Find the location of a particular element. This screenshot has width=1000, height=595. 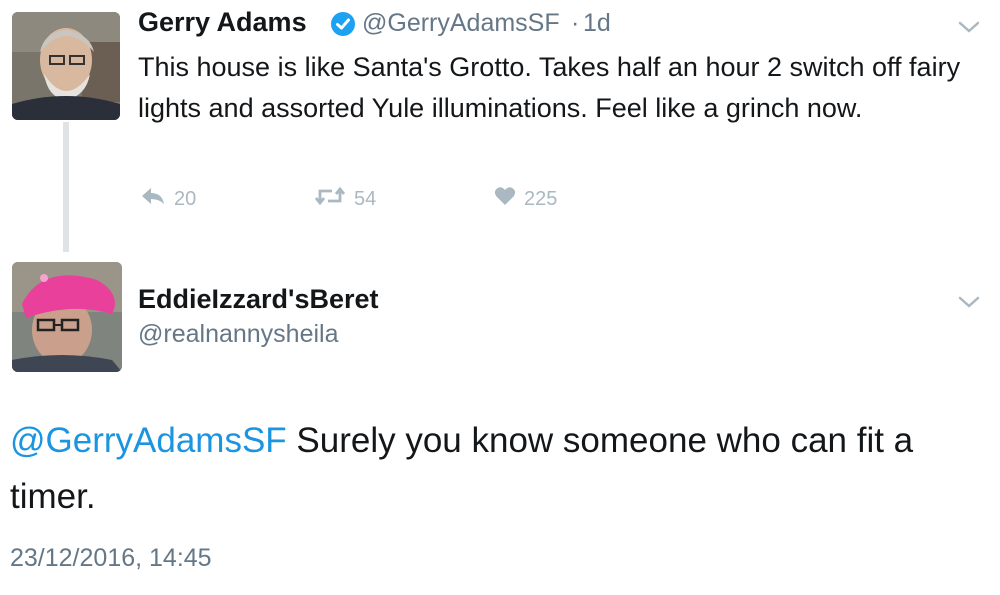

retweet-button: 54 is located at coordinates (345, 199).